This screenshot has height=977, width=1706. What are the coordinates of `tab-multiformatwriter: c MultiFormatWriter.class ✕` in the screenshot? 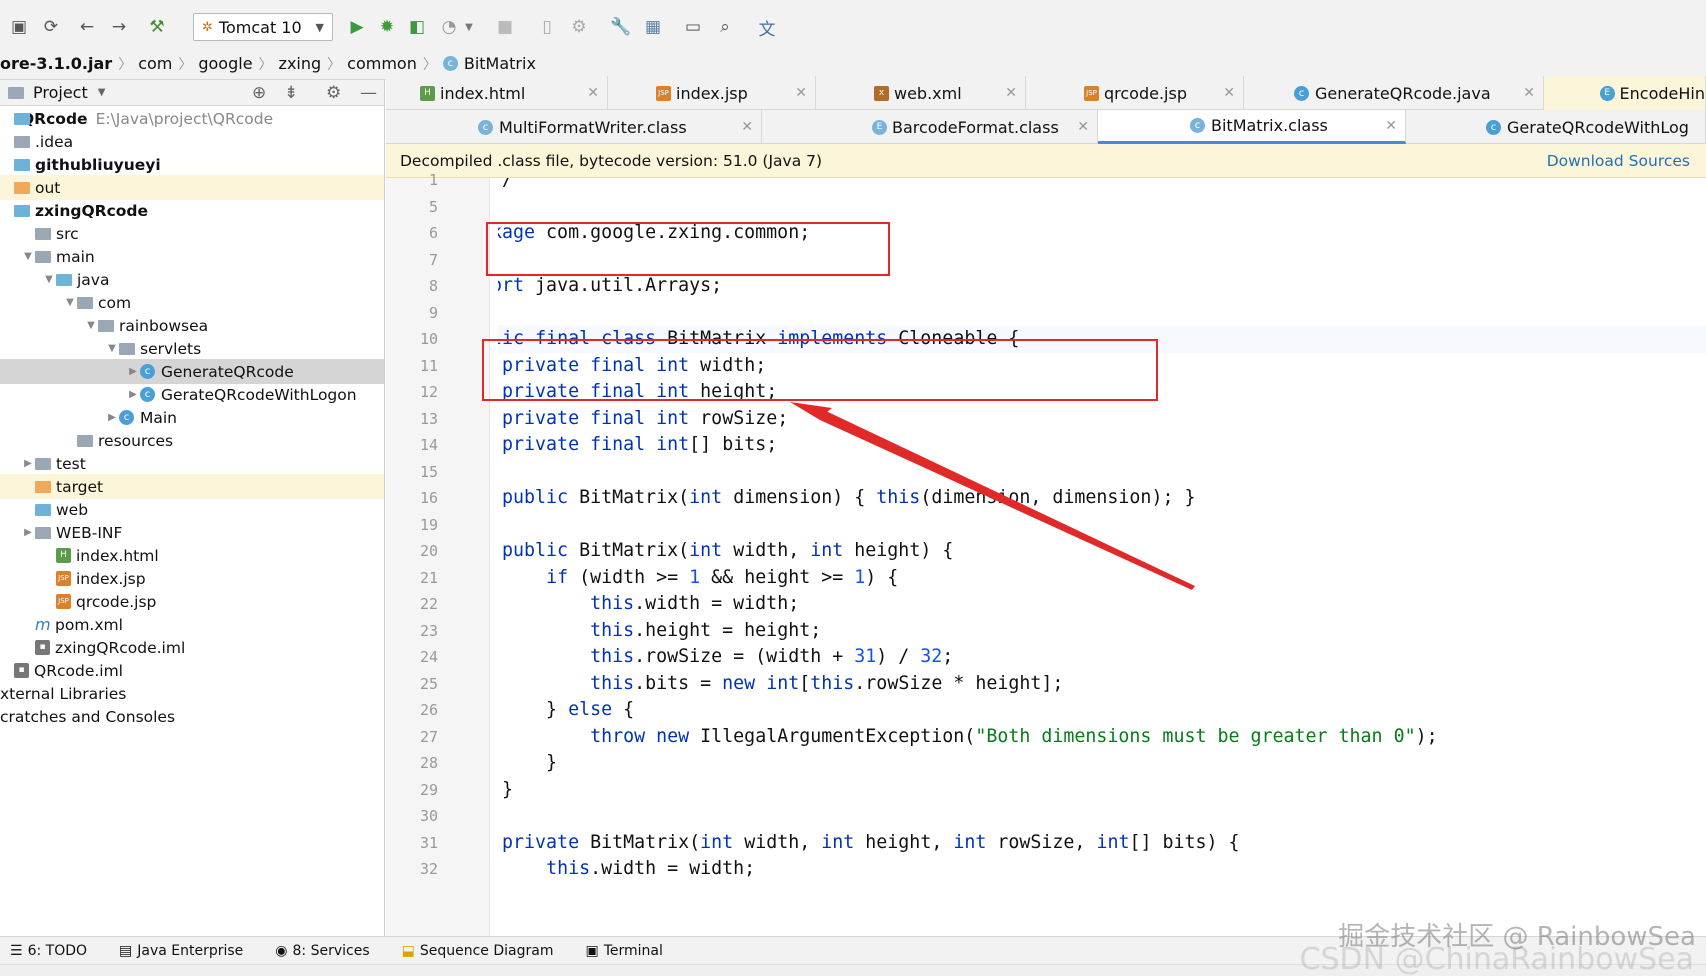 It's located at (574, 127).